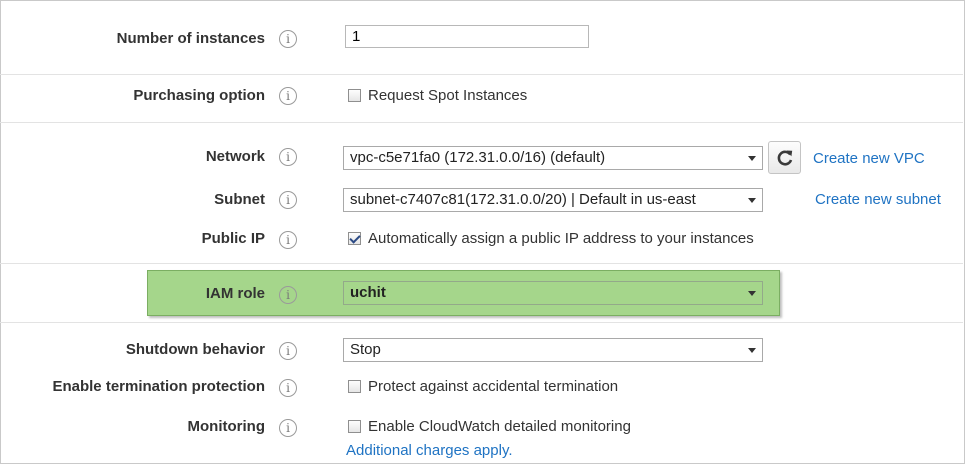 This screenshot has width=965, height=464. Describe the element at coordinates (448, 95) in the screenshot. I see `spot-instances-label: Request Spot Instances` at that location.